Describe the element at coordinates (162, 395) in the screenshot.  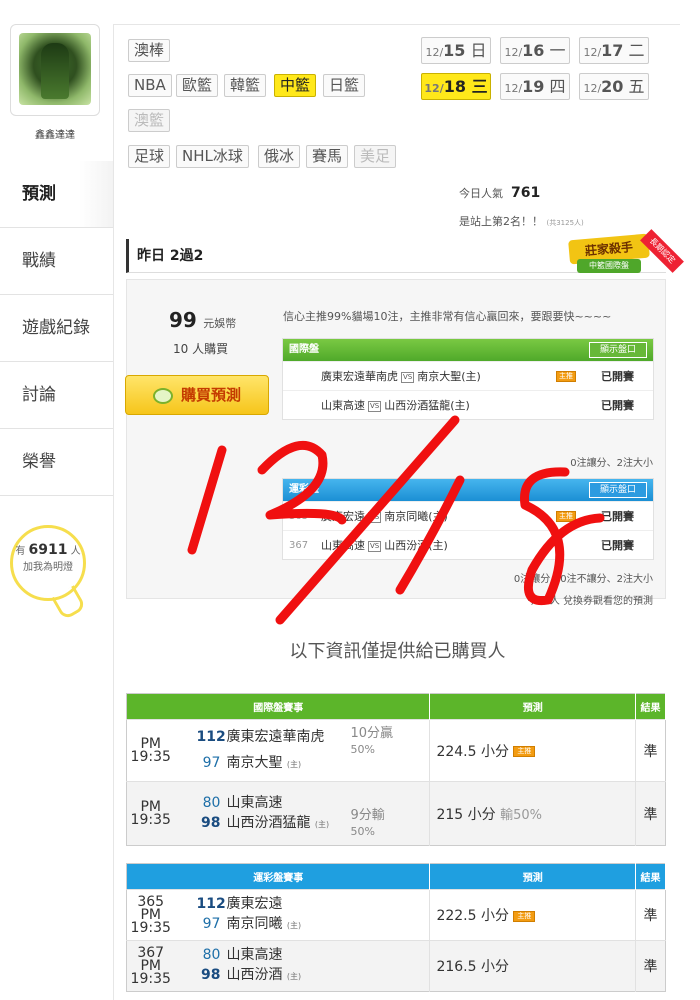
I see `coin-icon` at that location.